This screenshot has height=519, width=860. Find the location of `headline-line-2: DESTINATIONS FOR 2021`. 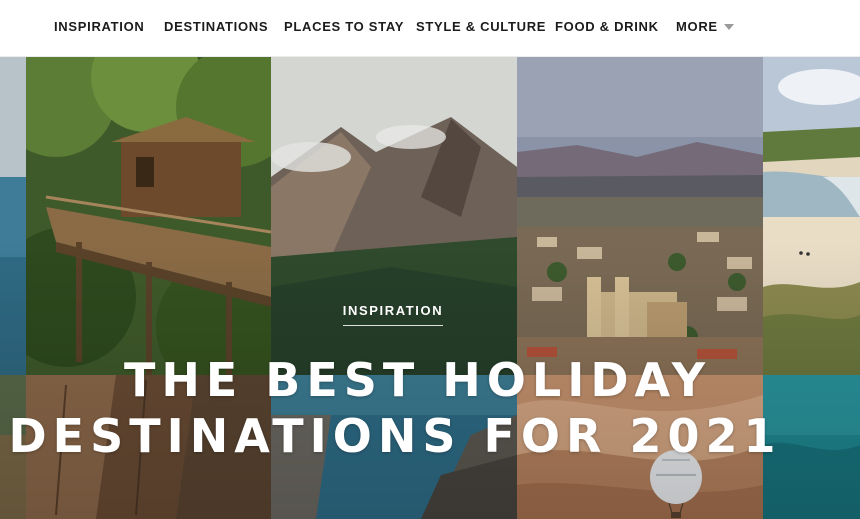

headline-line-2: DESTINATIONS FOR 2021 is located at coordinates (395, 436).